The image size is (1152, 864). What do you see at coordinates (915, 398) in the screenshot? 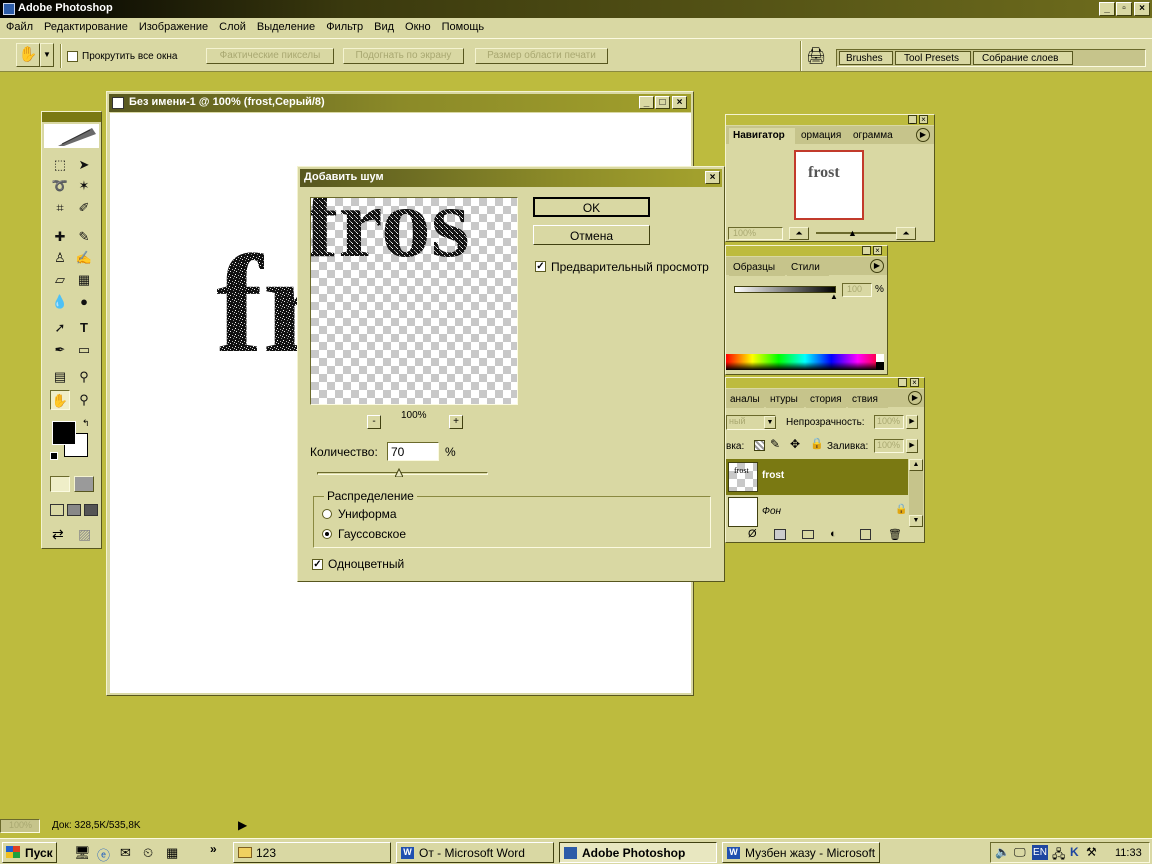
I see `layers-menu-icon: ▶` at bounding box center [915, 398].